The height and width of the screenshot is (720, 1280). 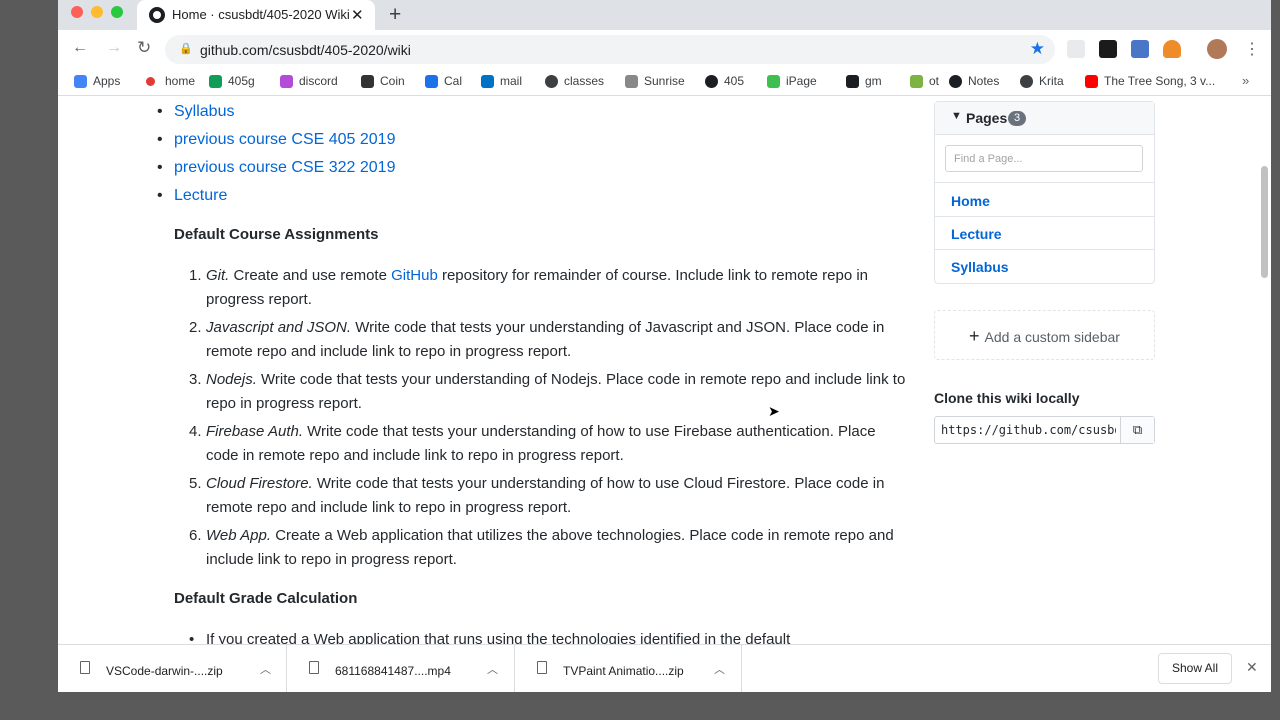 What do you see at coordinates (318, 81) in the screenshot?
I see `bookmark-3: discord` at bounding box center [318, 81].